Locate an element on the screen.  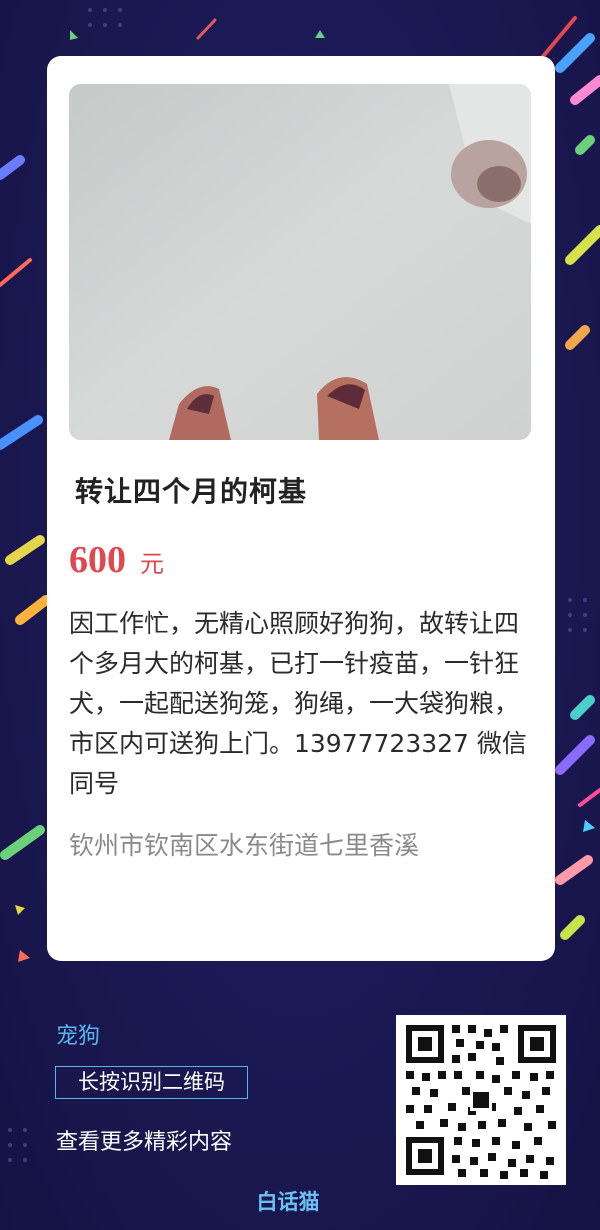
price: 600 元 is located at coordinates (116, 560).